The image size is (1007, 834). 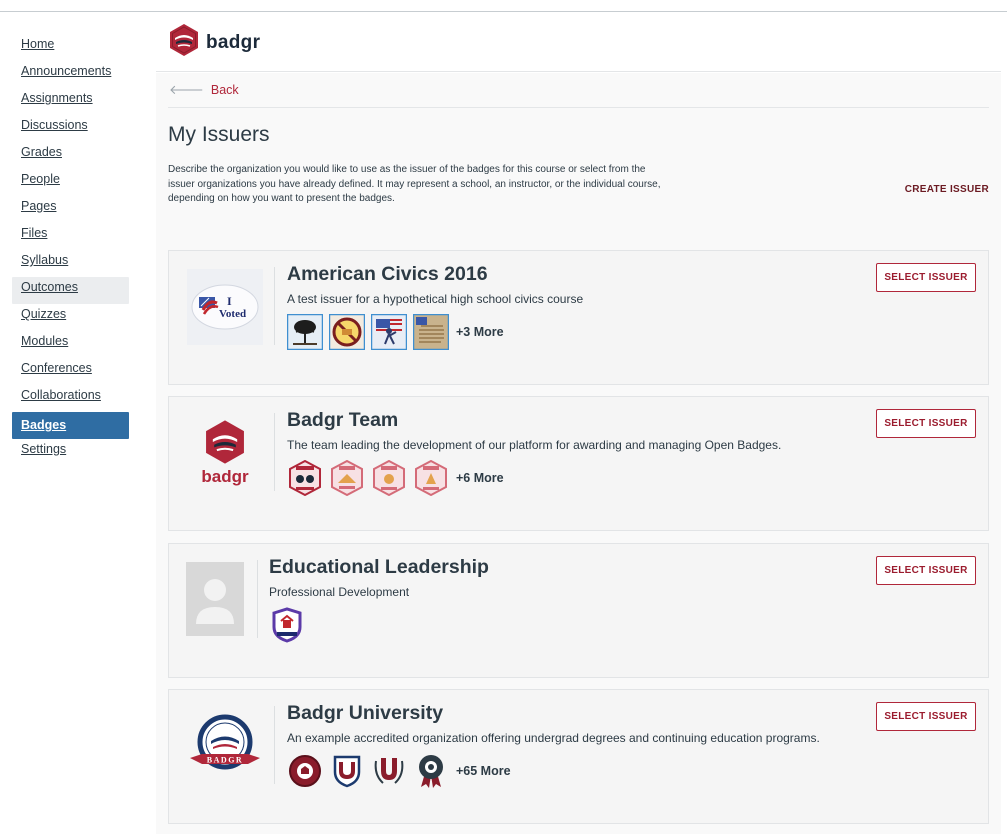 What do you see at coordinates (70, 128) in the screenshot?
I see `nav-item-discussions: Discussions` at bounding box center [70, 128].